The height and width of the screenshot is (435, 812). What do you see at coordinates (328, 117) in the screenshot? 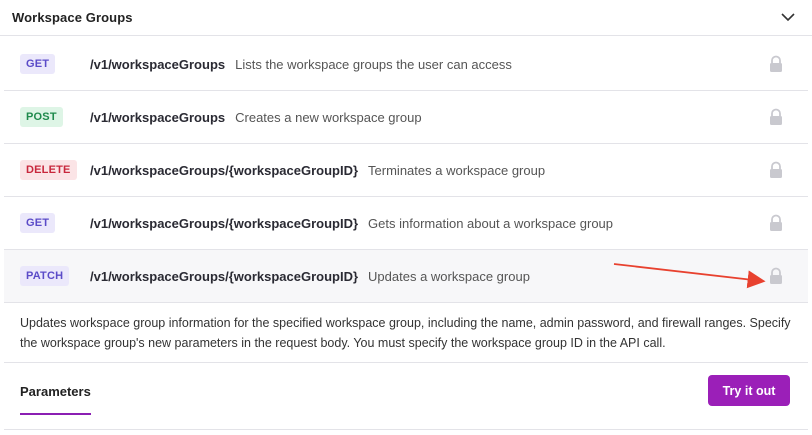
I see `endpoint-description: Creates a new workspace group` at bounding box center [328, 117].